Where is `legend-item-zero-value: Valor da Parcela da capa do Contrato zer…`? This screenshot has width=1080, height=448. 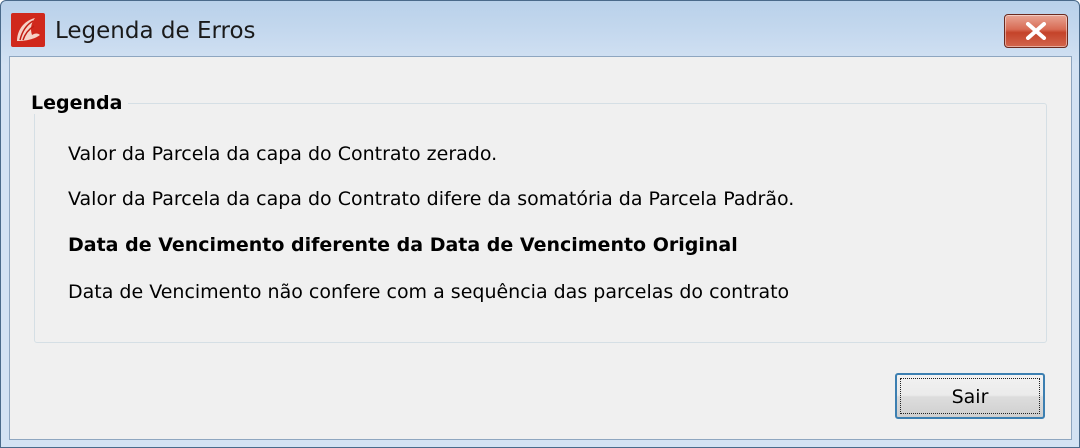
legend-item-zero-value: Valor da Parcela da capa do Contrato zer… is located at coordinates (283, 154).